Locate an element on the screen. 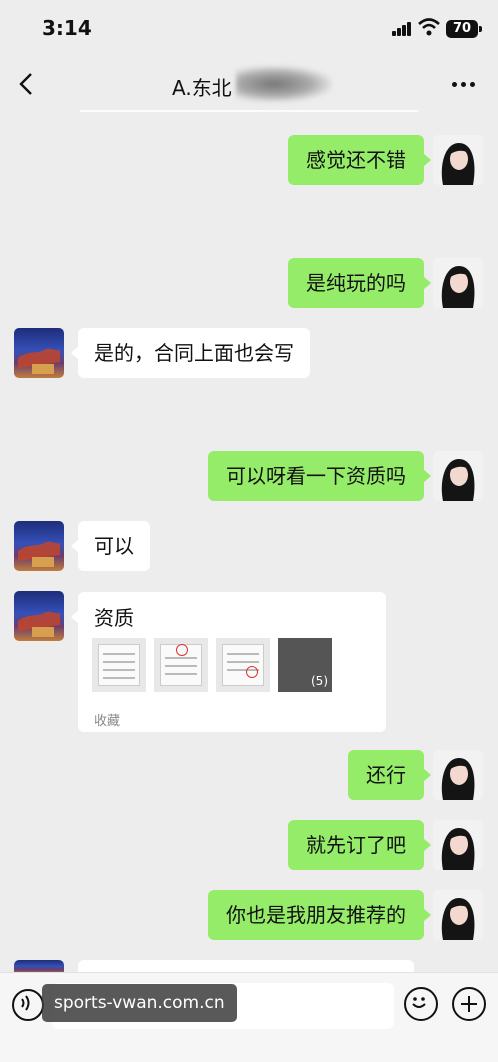 Image resolution: width=498 pixels, height=1062 pixels. chat-header: A.东北 is located at coordinates (249, 86).